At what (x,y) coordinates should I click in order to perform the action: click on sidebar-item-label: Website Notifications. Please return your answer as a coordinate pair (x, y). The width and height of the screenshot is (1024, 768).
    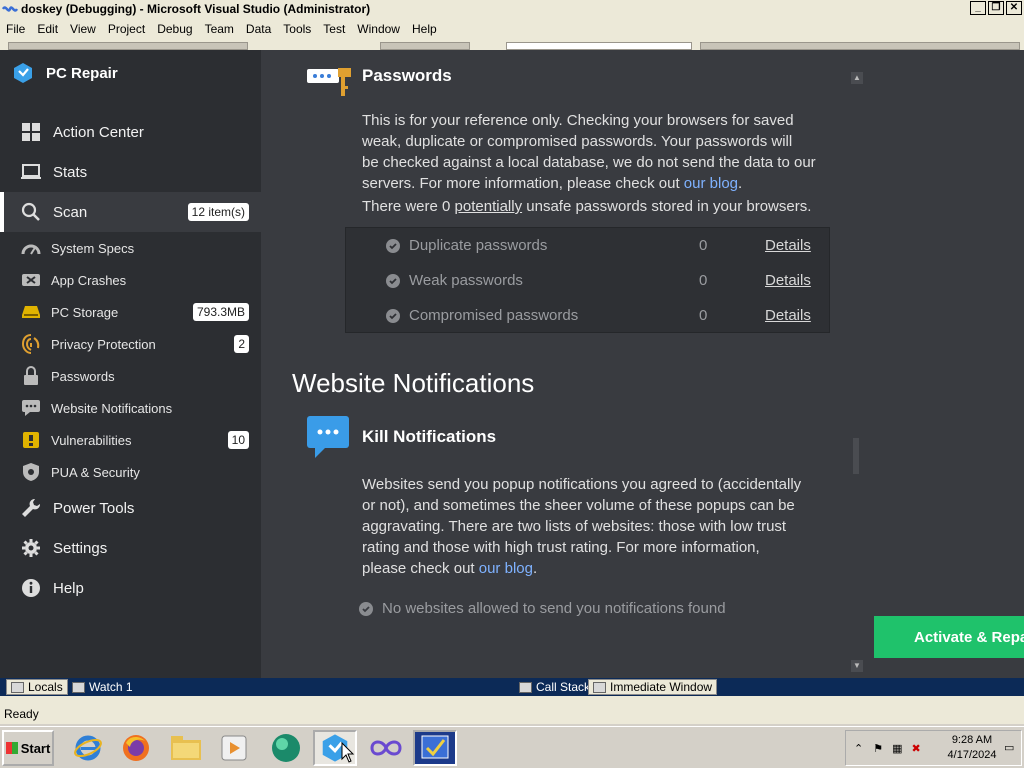
    Looking at the image, I should click on (112, 408).